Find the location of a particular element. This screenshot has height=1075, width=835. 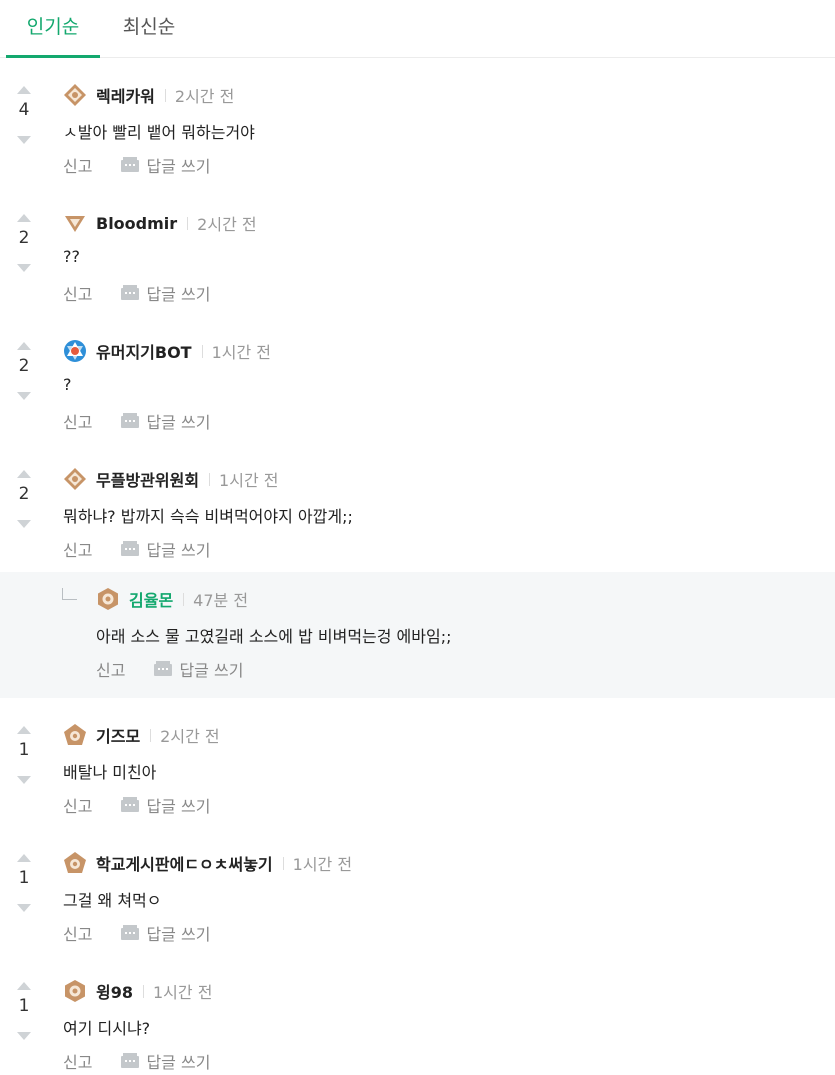

comment-text: ?? is located at coordinates (71, 256).